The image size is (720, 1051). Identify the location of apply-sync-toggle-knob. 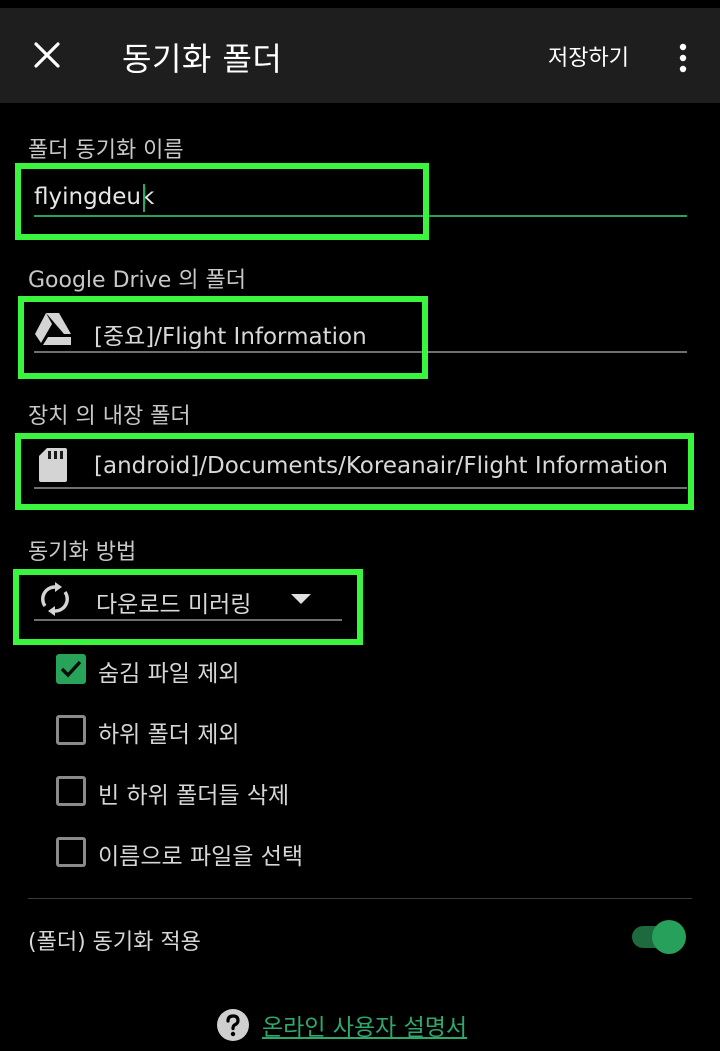
(669, 937).